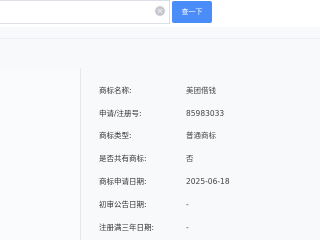 The height and width of the screenshot is (240, 320). I want to click on info-row-application-date: 商标申请日期: 2025-06-18, so click(209, 182).